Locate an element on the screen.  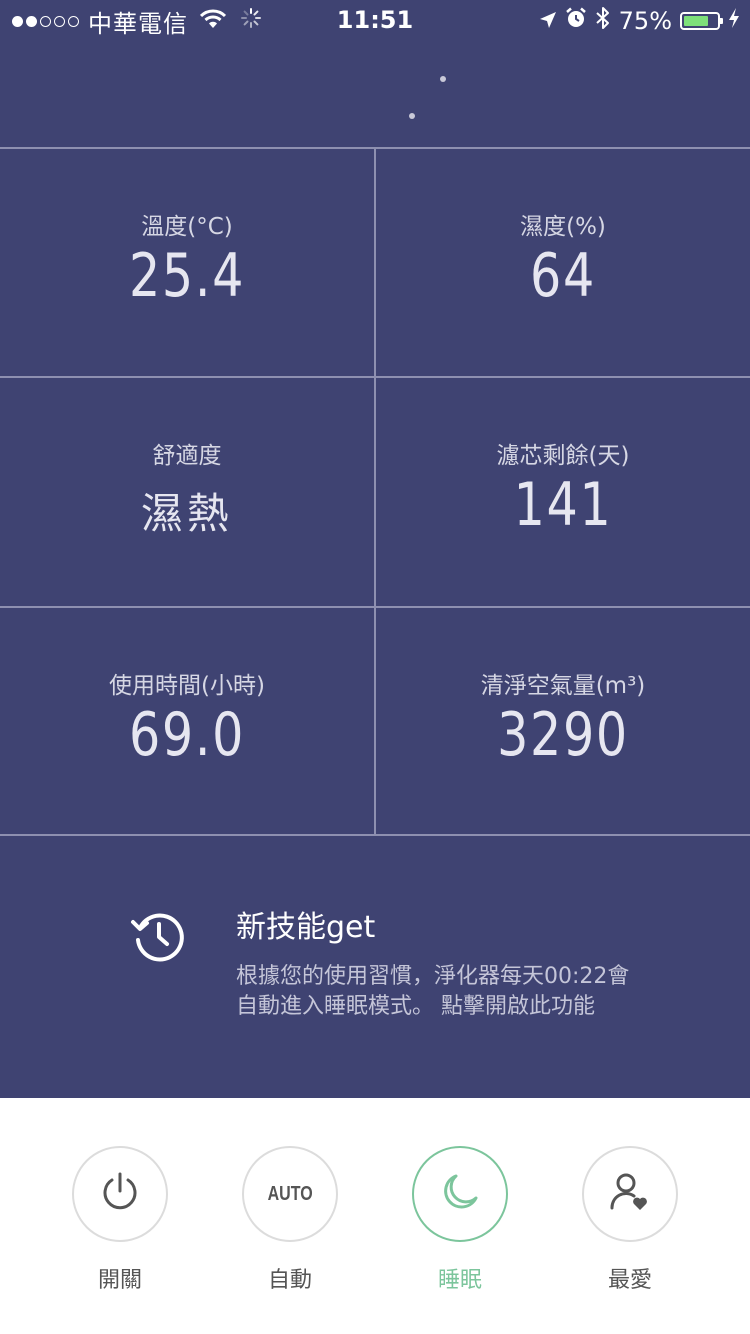
stat-value: 3290 is located at coordinates (563, 735).